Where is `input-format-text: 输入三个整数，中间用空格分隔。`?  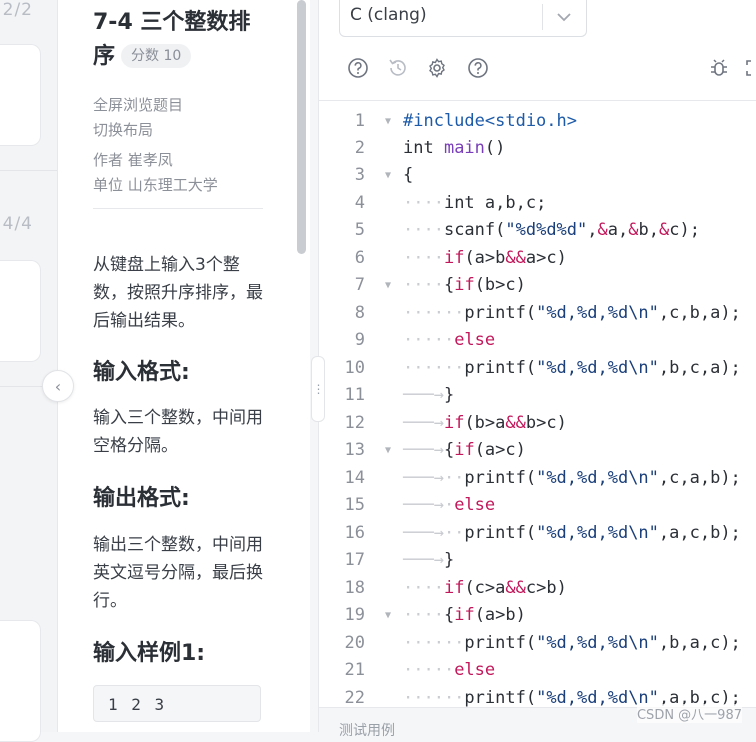
input-format-text: 输入三个整数，中间用空格分隔。 is located at coordinates (178, 432).